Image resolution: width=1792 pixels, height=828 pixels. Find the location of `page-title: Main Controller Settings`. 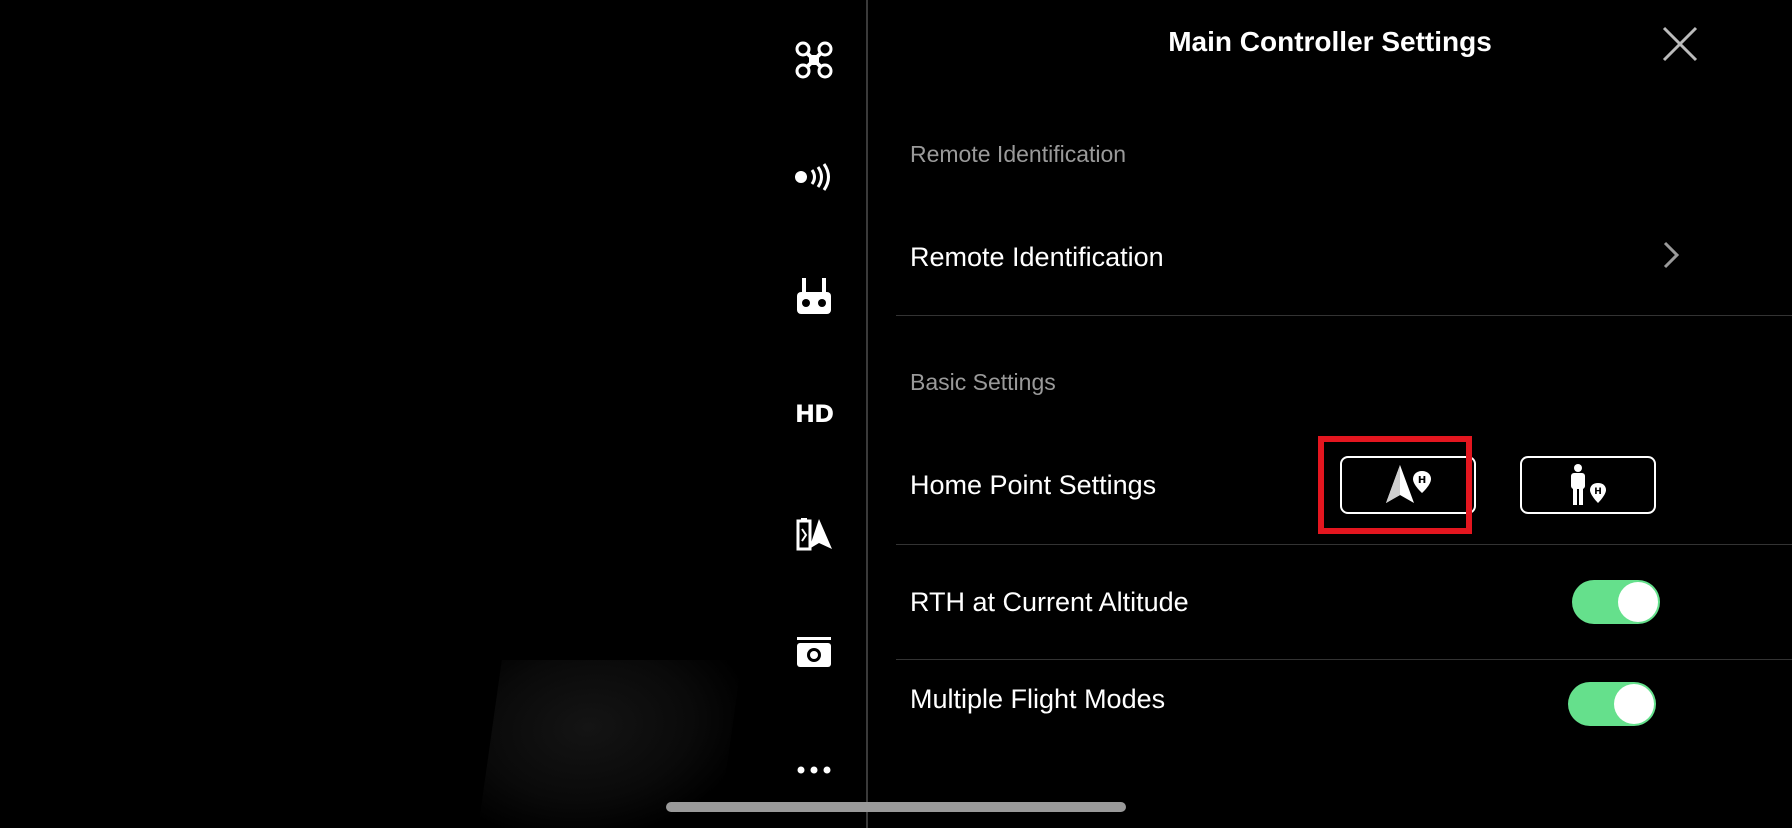

page-title: Main Controller Settings is located at coordinates (1330, 41).